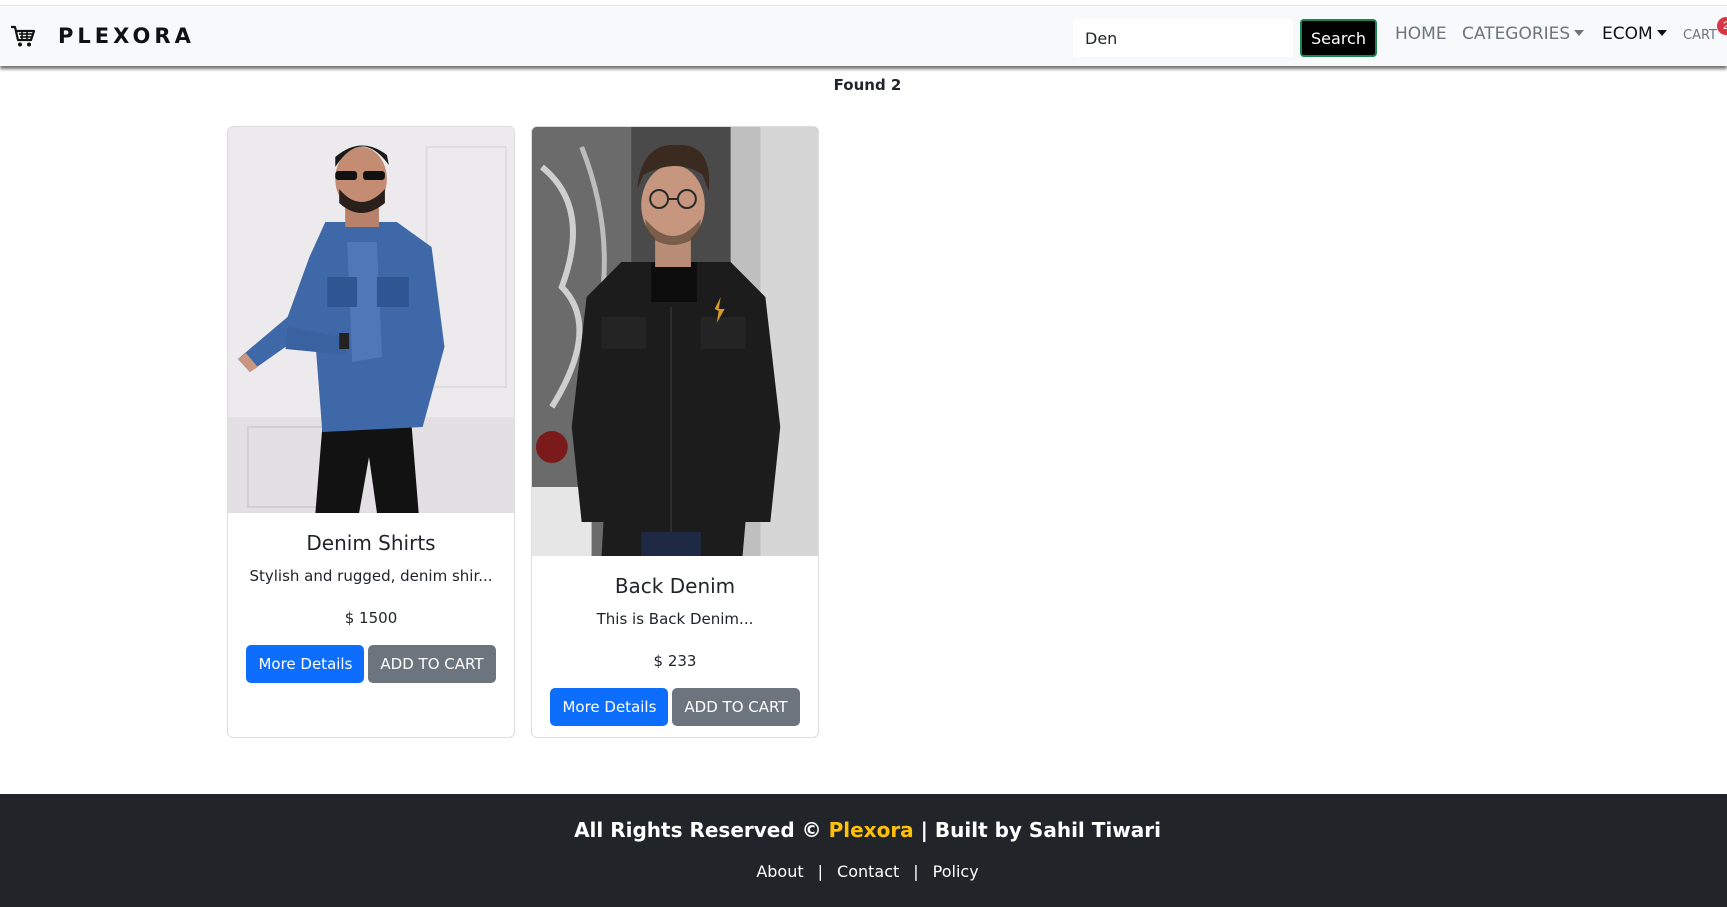  What do you see at coordinates (779, 871) in the screenshot?
I see `footer-link-about: About` at bounding box center [779, 871].